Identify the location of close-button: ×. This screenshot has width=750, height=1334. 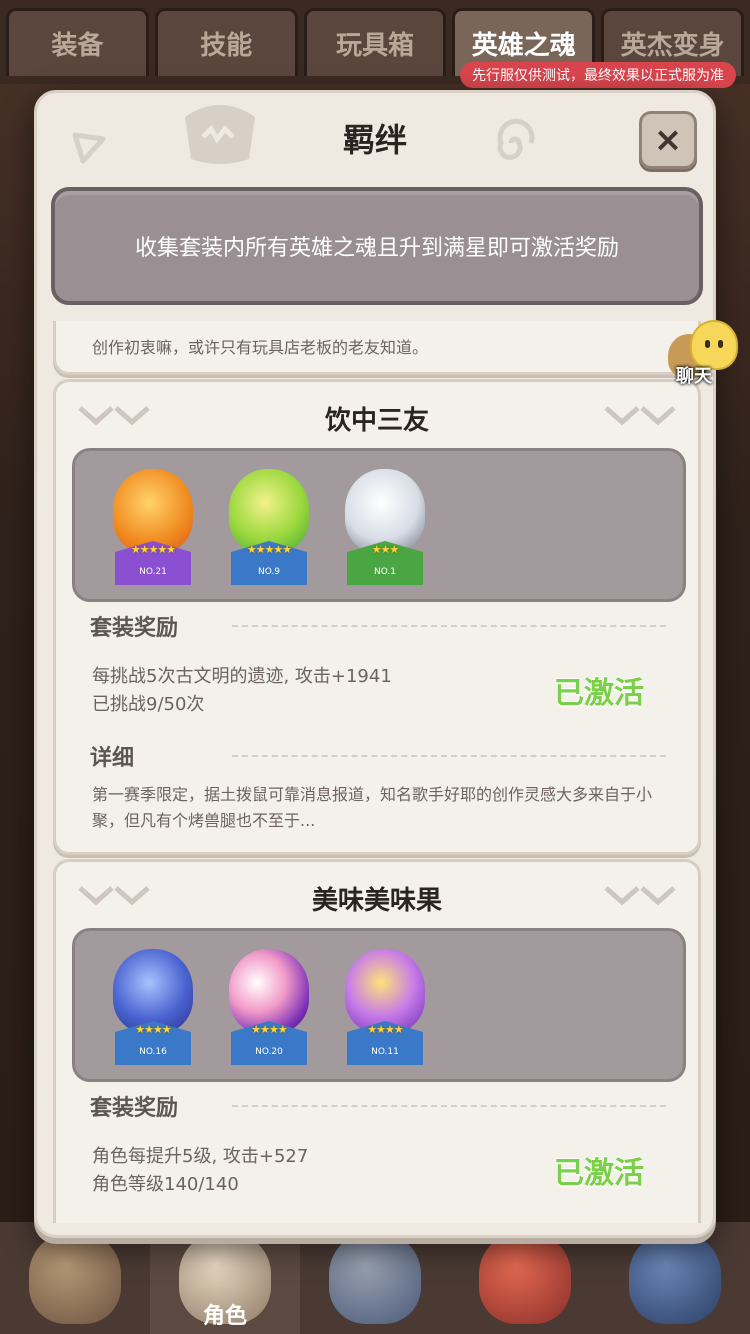
(668, 140).